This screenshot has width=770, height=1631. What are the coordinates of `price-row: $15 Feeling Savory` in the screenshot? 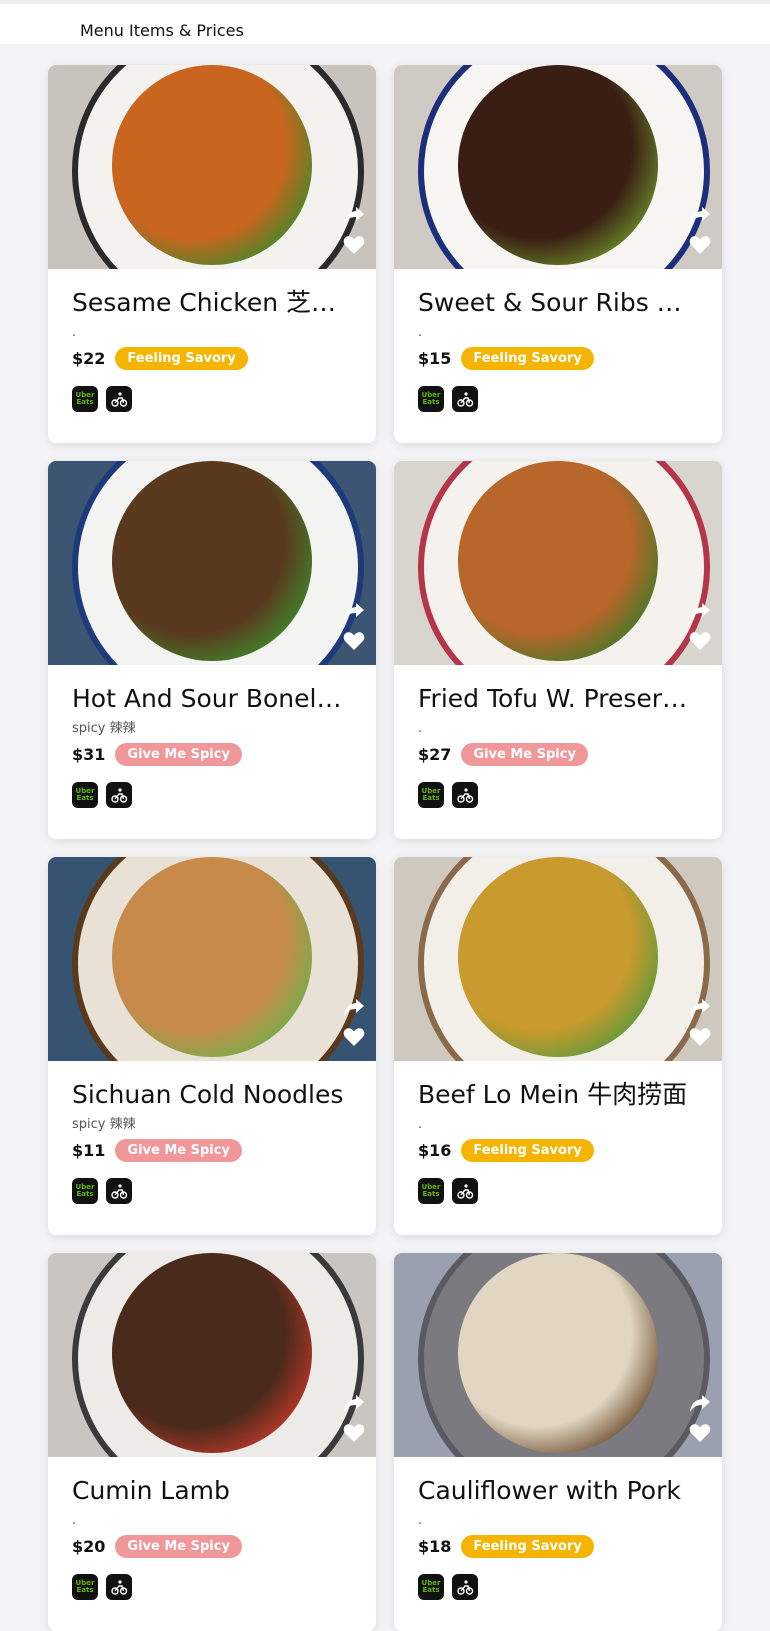 It's located at (558, 358).